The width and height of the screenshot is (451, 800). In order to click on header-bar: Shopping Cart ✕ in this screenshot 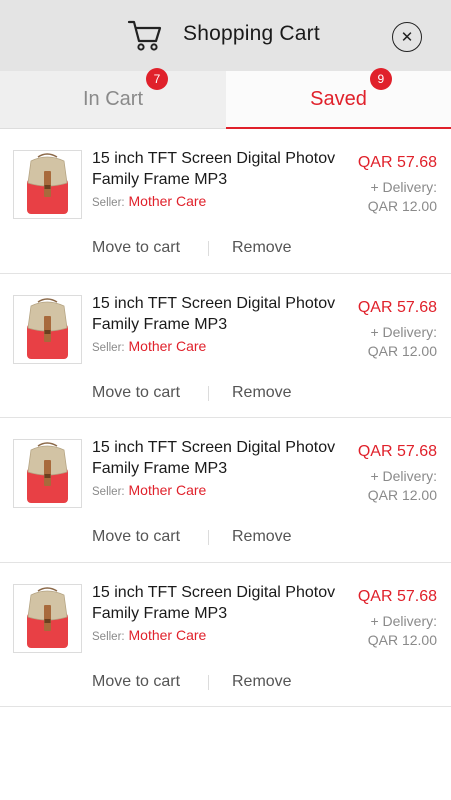, I will do `click(225, 35)`.